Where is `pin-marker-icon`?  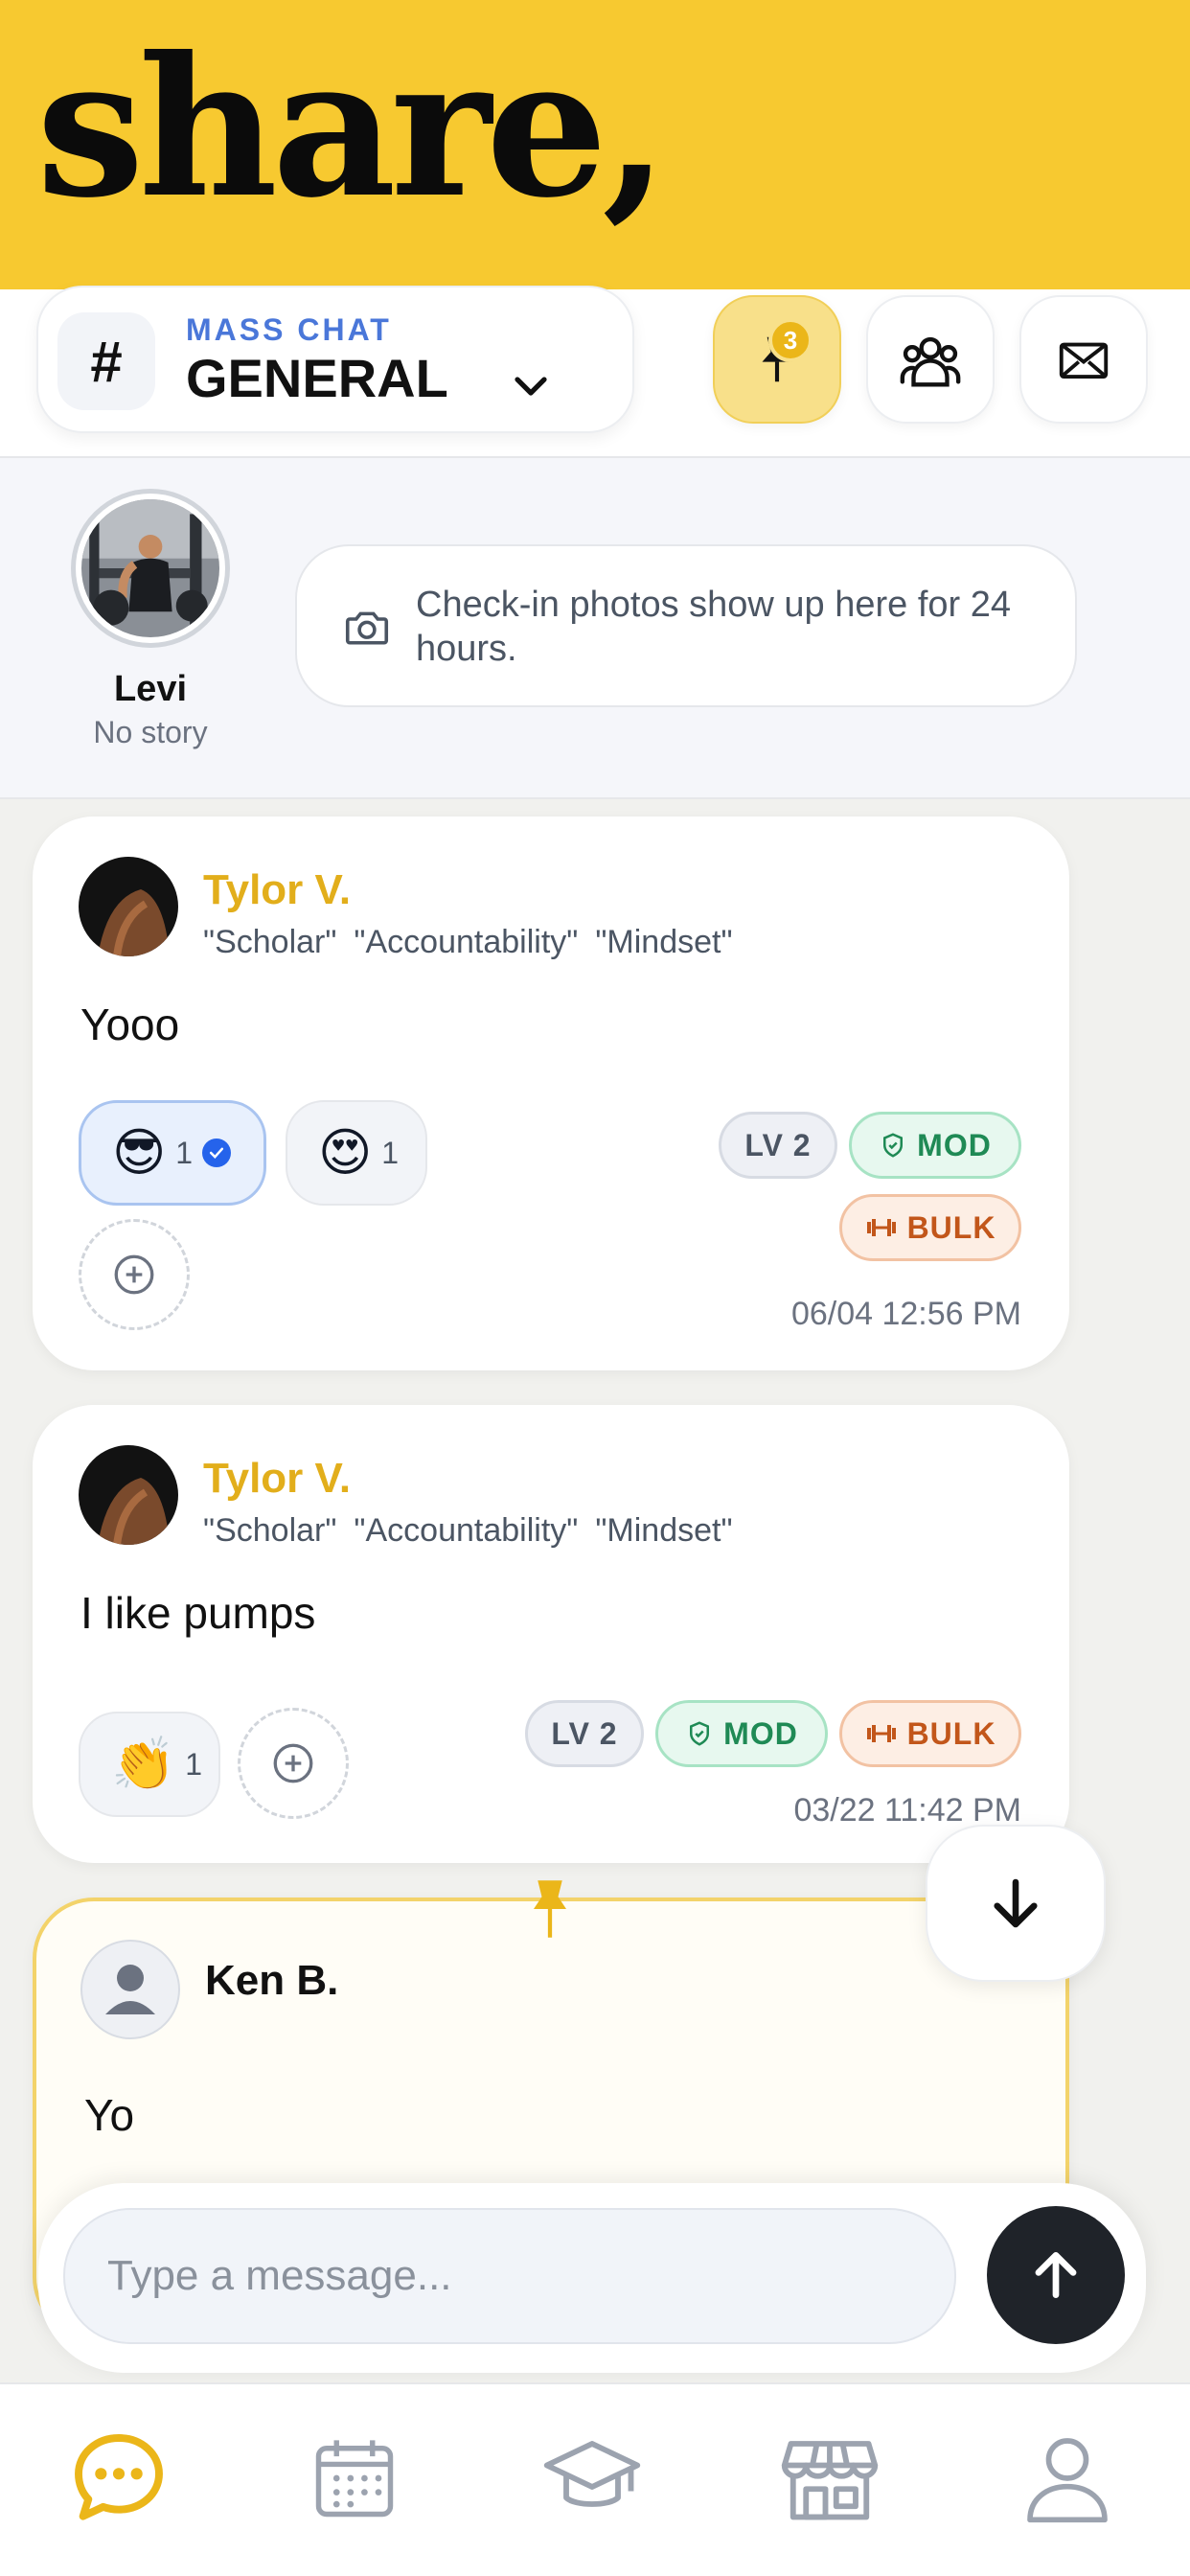
pin-marker-icon is located at coordinates (550, 1909).